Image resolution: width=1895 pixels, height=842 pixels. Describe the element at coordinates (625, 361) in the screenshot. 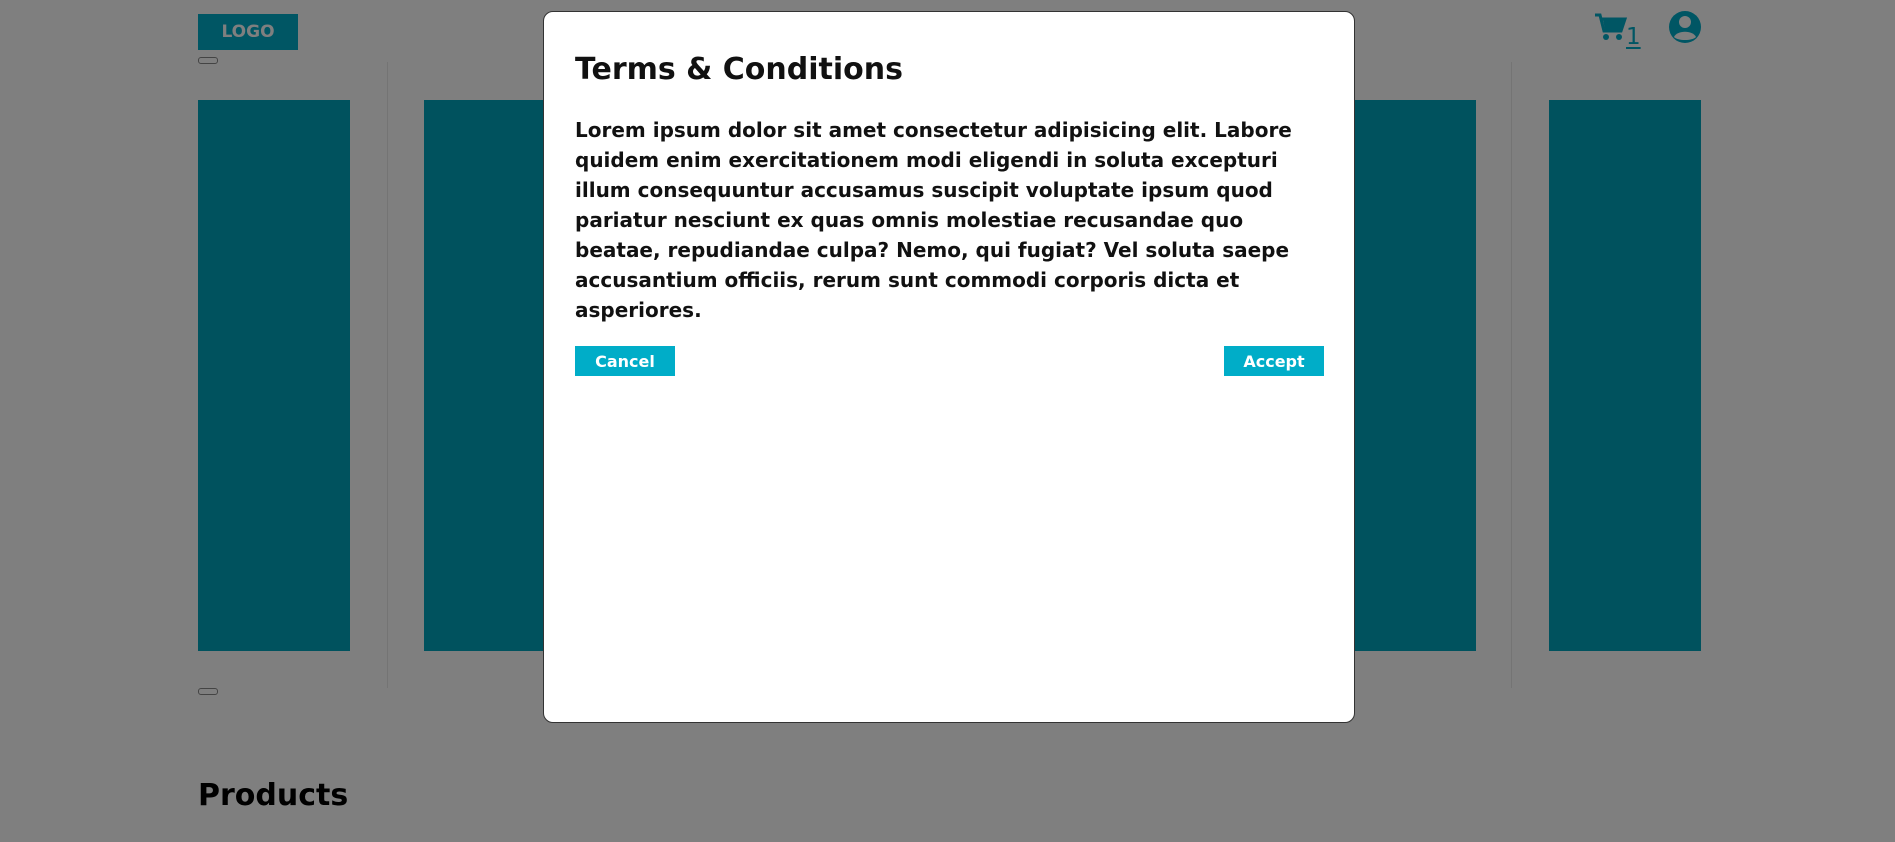

I see `cancel-button: Cancel` at that location.